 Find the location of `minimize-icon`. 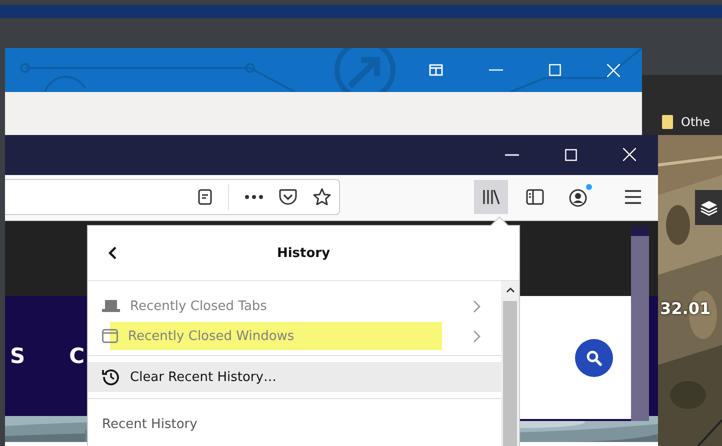

minimize-icon is located at coordinates (512, 155).